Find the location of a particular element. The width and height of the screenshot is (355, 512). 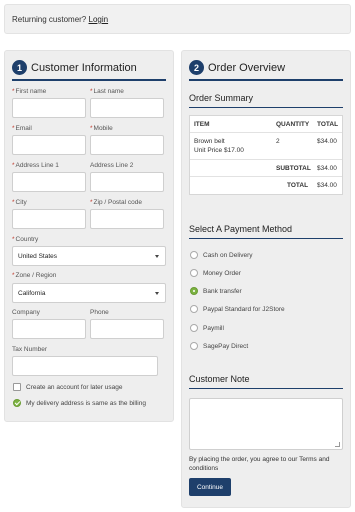

same-billing-checkbox is located at coordinates (17, 403).